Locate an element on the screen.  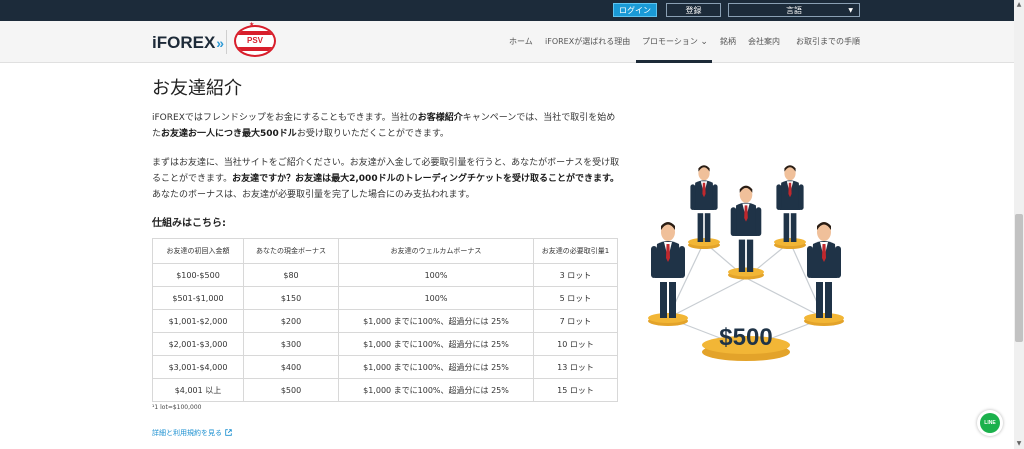
table-cell: 7 ロット is located at coordinates (575, 321).